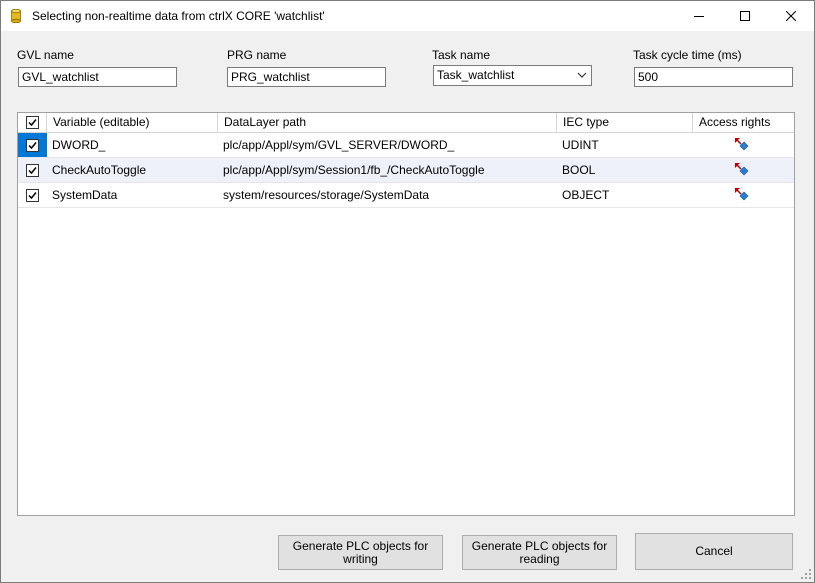 Image resolution: width=815 pixels, height=583 pixels. What do you see at coordinates (687, 55) in the screenshot?
I see `task-cycle-label: Task cycle time (ms)` at bounding box center [687, 55].